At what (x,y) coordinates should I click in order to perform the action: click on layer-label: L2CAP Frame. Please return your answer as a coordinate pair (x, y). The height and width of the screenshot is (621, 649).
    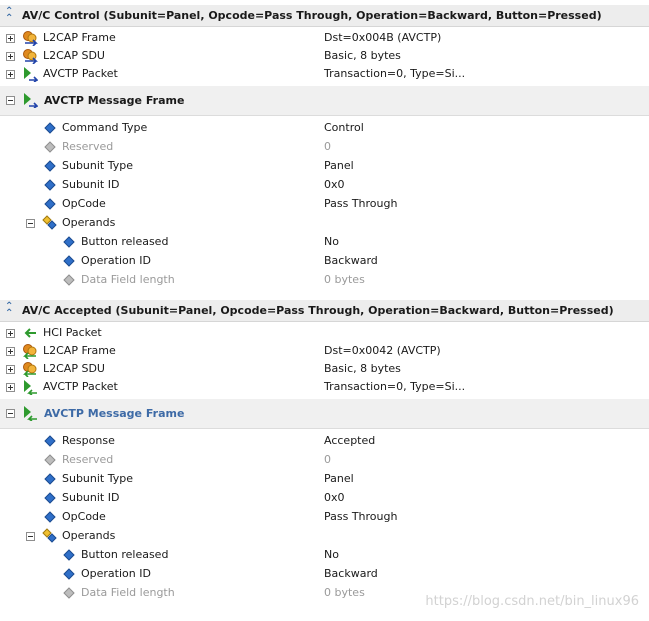
    Looking at the image, I should click on (79, 350).